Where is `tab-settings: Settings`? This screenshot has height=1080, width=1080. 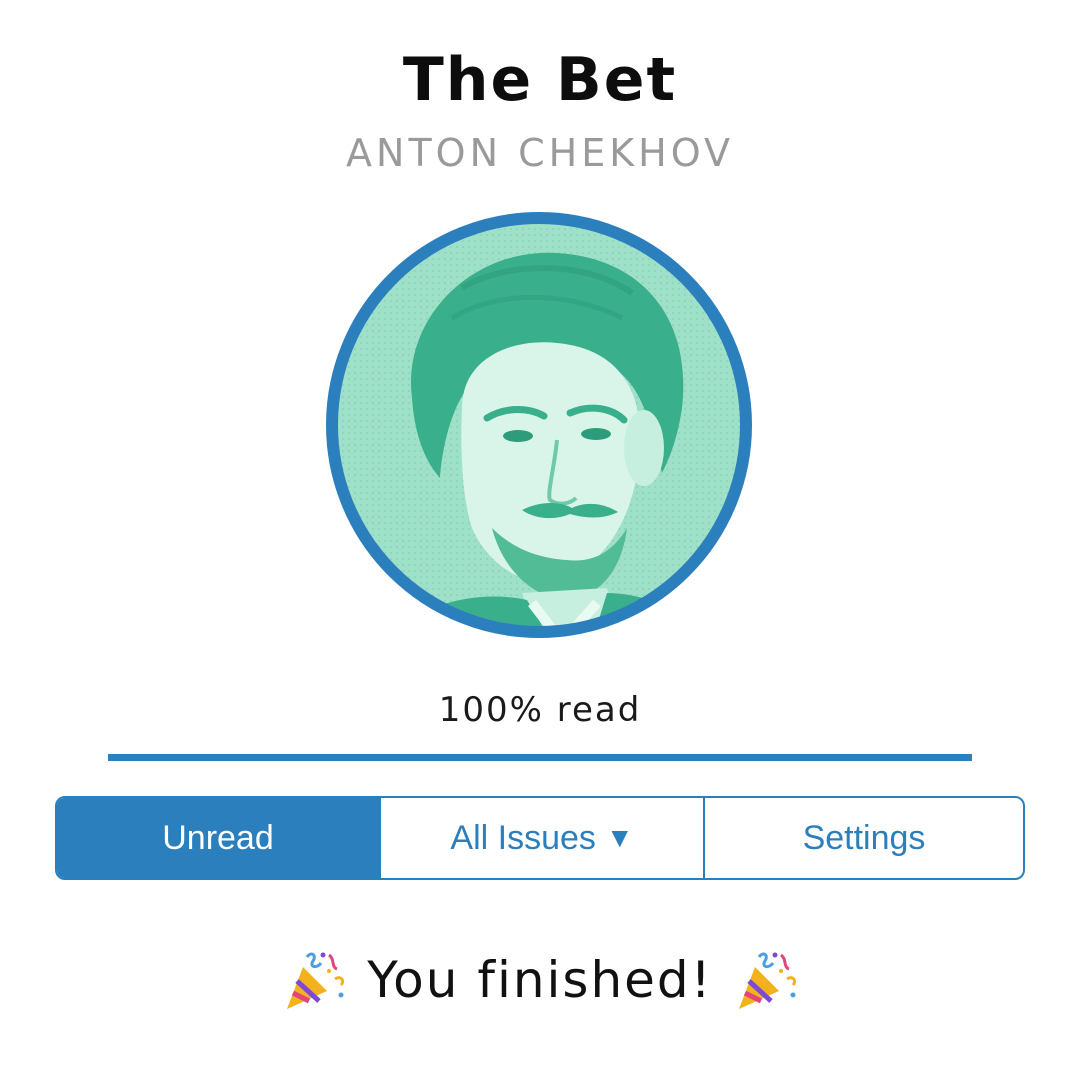
tab-settings: Settings is located at coordinates (863, 838).